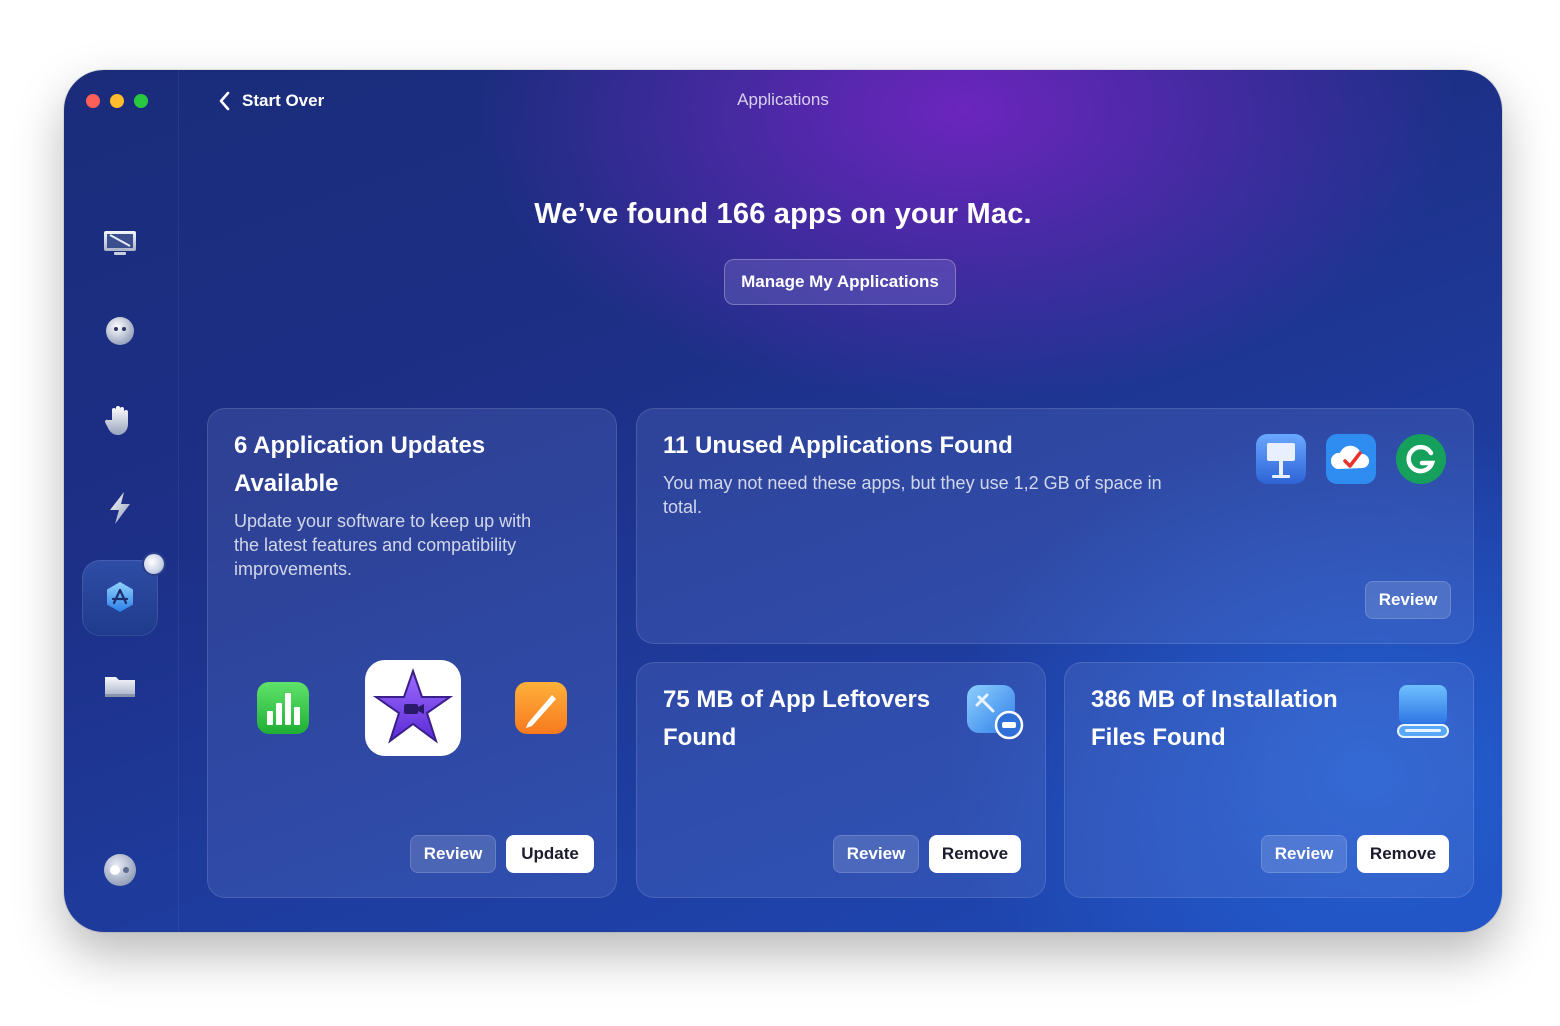 This screenshot has height=1026, width=1560. Describe the element at coordinates (1403, 854) in the screenshot. I see `installation-remove-button: Remove` at that location.